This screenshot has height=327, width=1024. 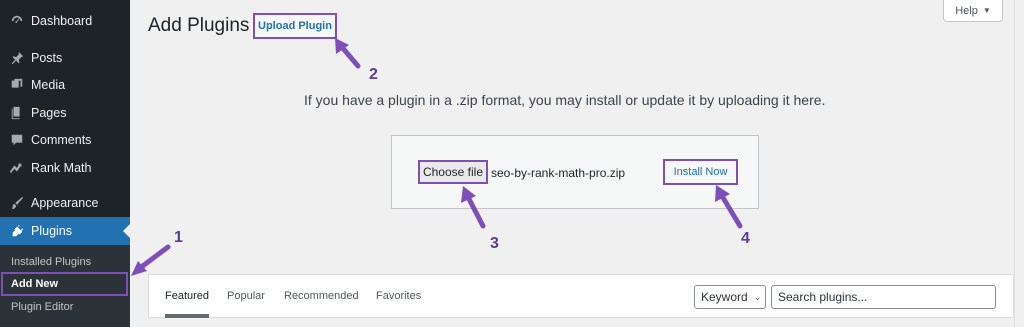 What do you see at coordinates (398, 296) in the screenshot?
I see `tab-favorites: Favorites` at bounding box center [398, 296].